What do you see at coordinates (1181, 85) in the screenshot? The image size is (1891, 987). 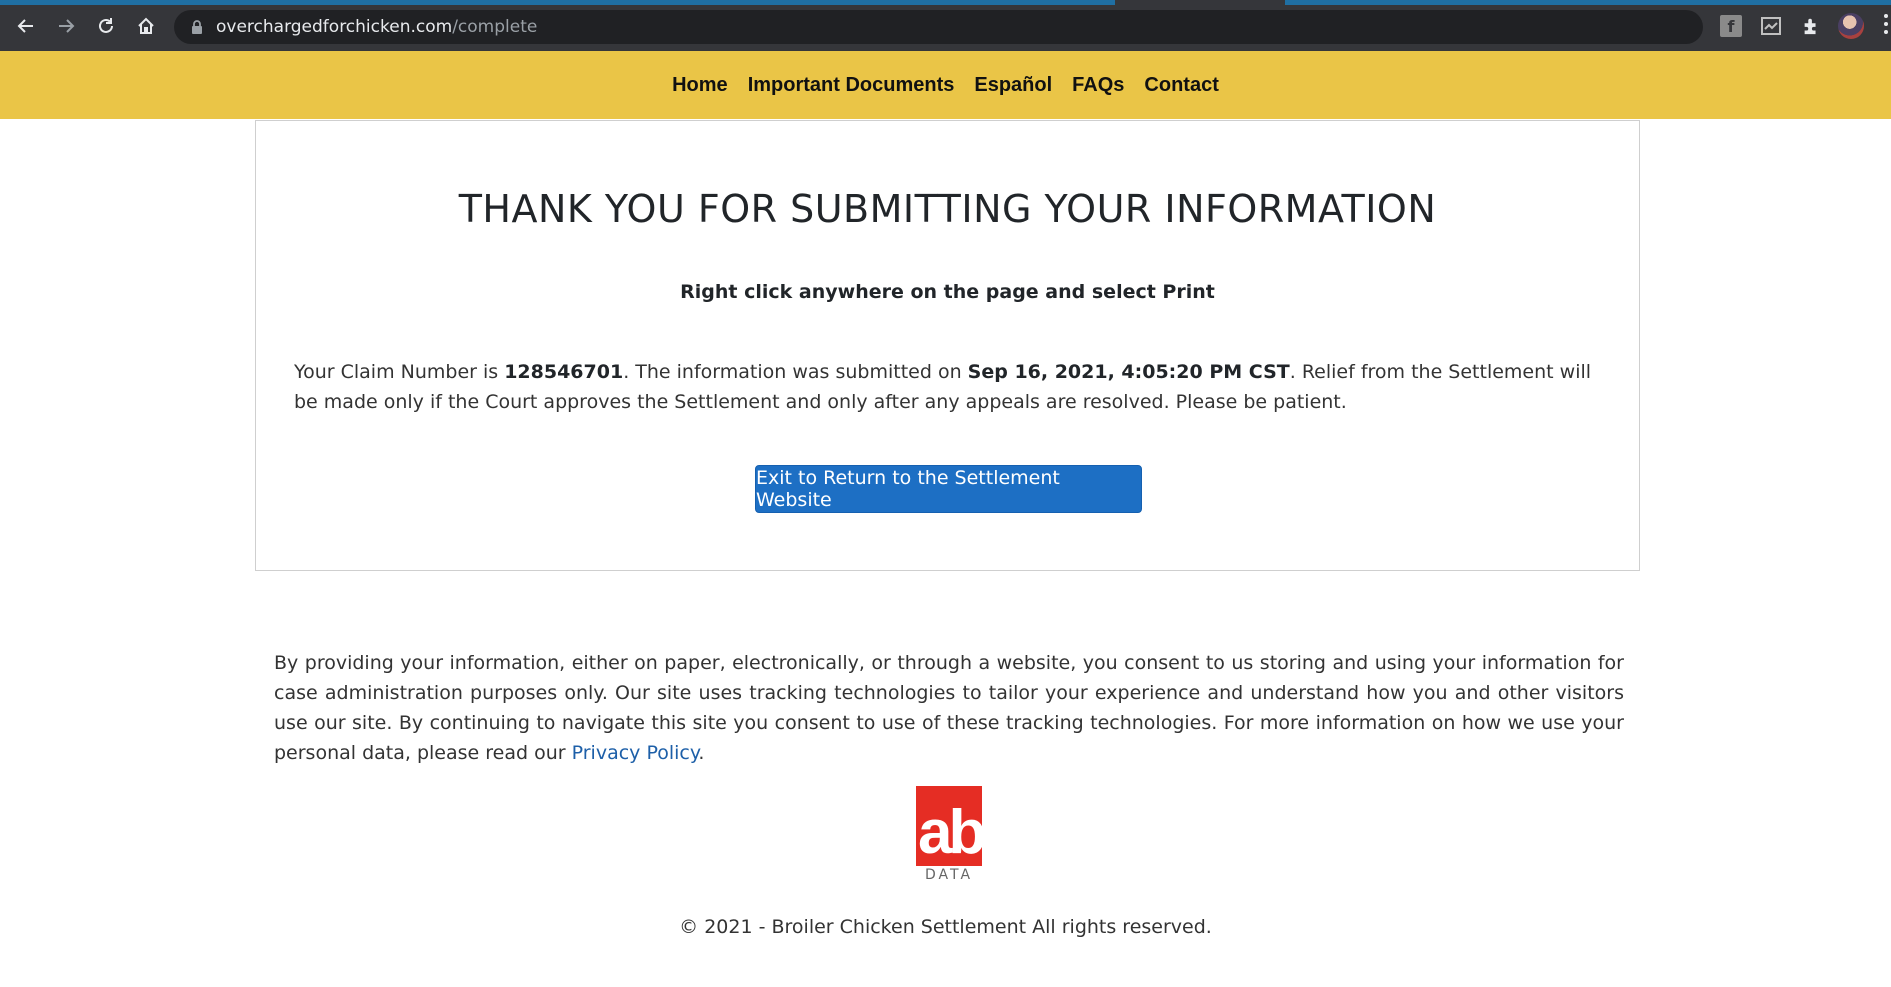 I see `nav-link-contact: Contact` at bounding box center [1181, 85].